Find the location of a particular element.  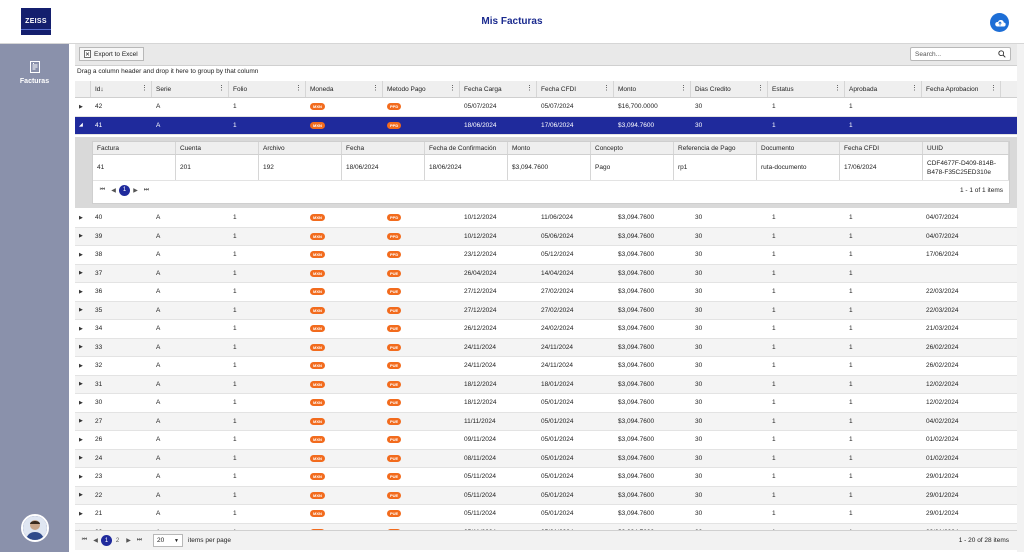

detail-column-header: Fecha de Confirmación is located at coordinates (466, 148).